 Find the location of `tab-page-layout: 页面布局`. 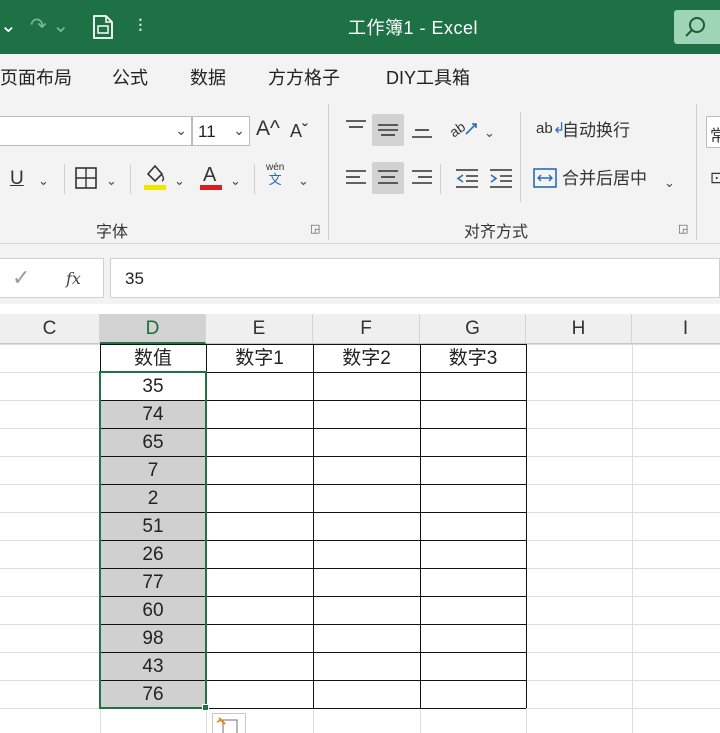

tab-page-layout: 页面布局 is located at coordinates (36, 77).